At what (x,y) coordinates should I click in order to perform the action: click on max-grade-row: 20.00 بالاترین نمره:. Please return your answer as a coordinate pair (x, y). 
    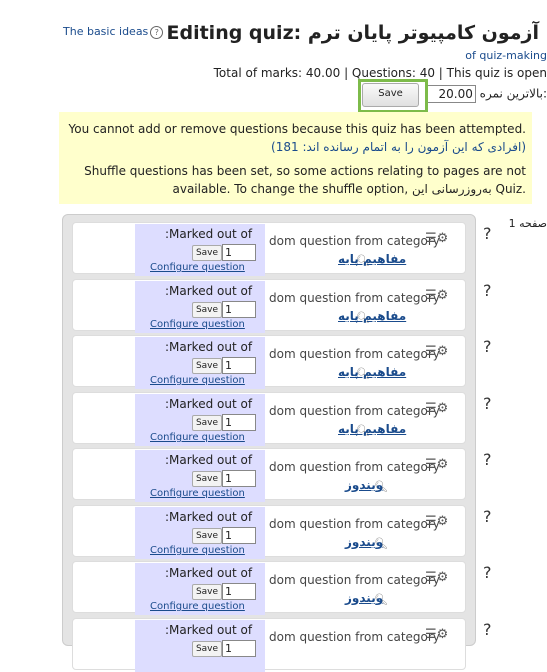
    Looking at the image, I should click on (486, 94).